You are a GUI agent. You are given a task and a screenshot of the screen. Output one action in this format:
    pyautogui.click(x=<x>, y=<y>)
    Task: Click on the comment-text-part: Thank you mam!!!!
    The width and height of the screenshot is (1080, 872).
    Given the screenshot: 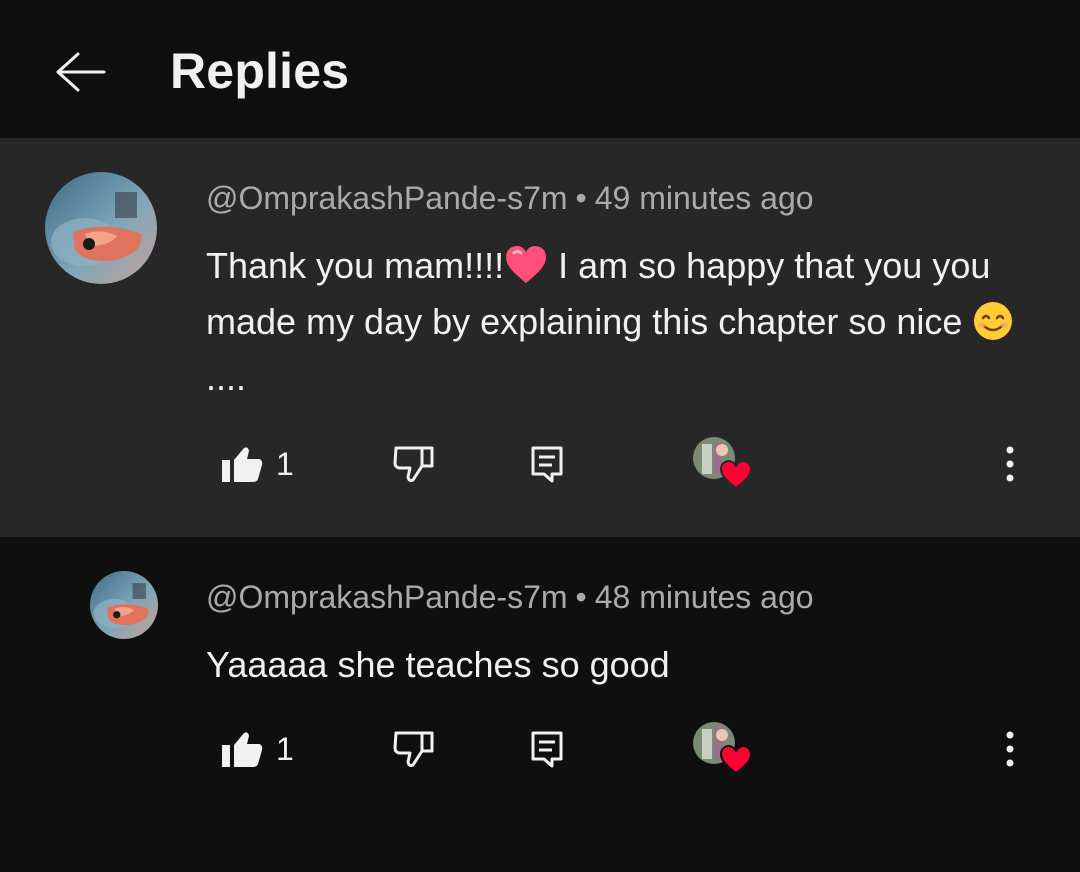 What is the action you would take?
    pyautogui.click(x=355, y=265)
    